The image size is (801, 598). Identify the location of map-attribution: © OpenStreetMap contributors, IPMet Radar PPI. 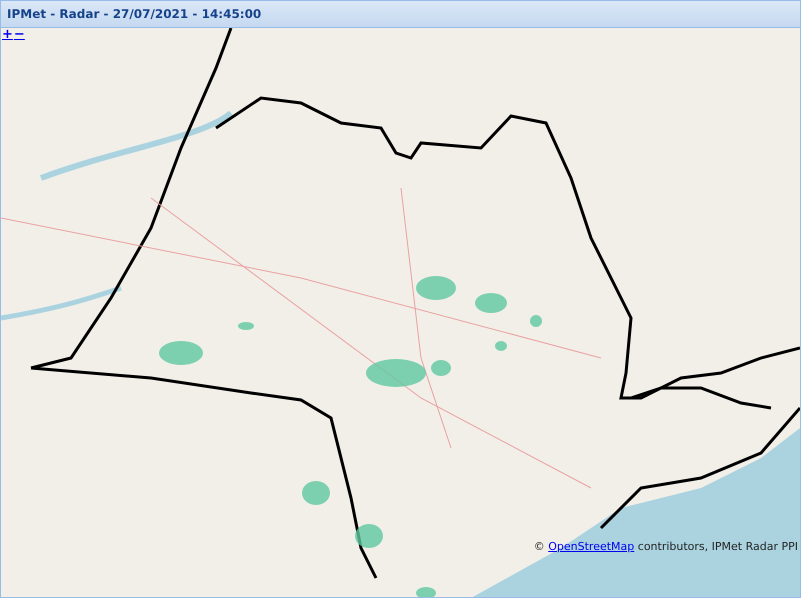
(666, 546).